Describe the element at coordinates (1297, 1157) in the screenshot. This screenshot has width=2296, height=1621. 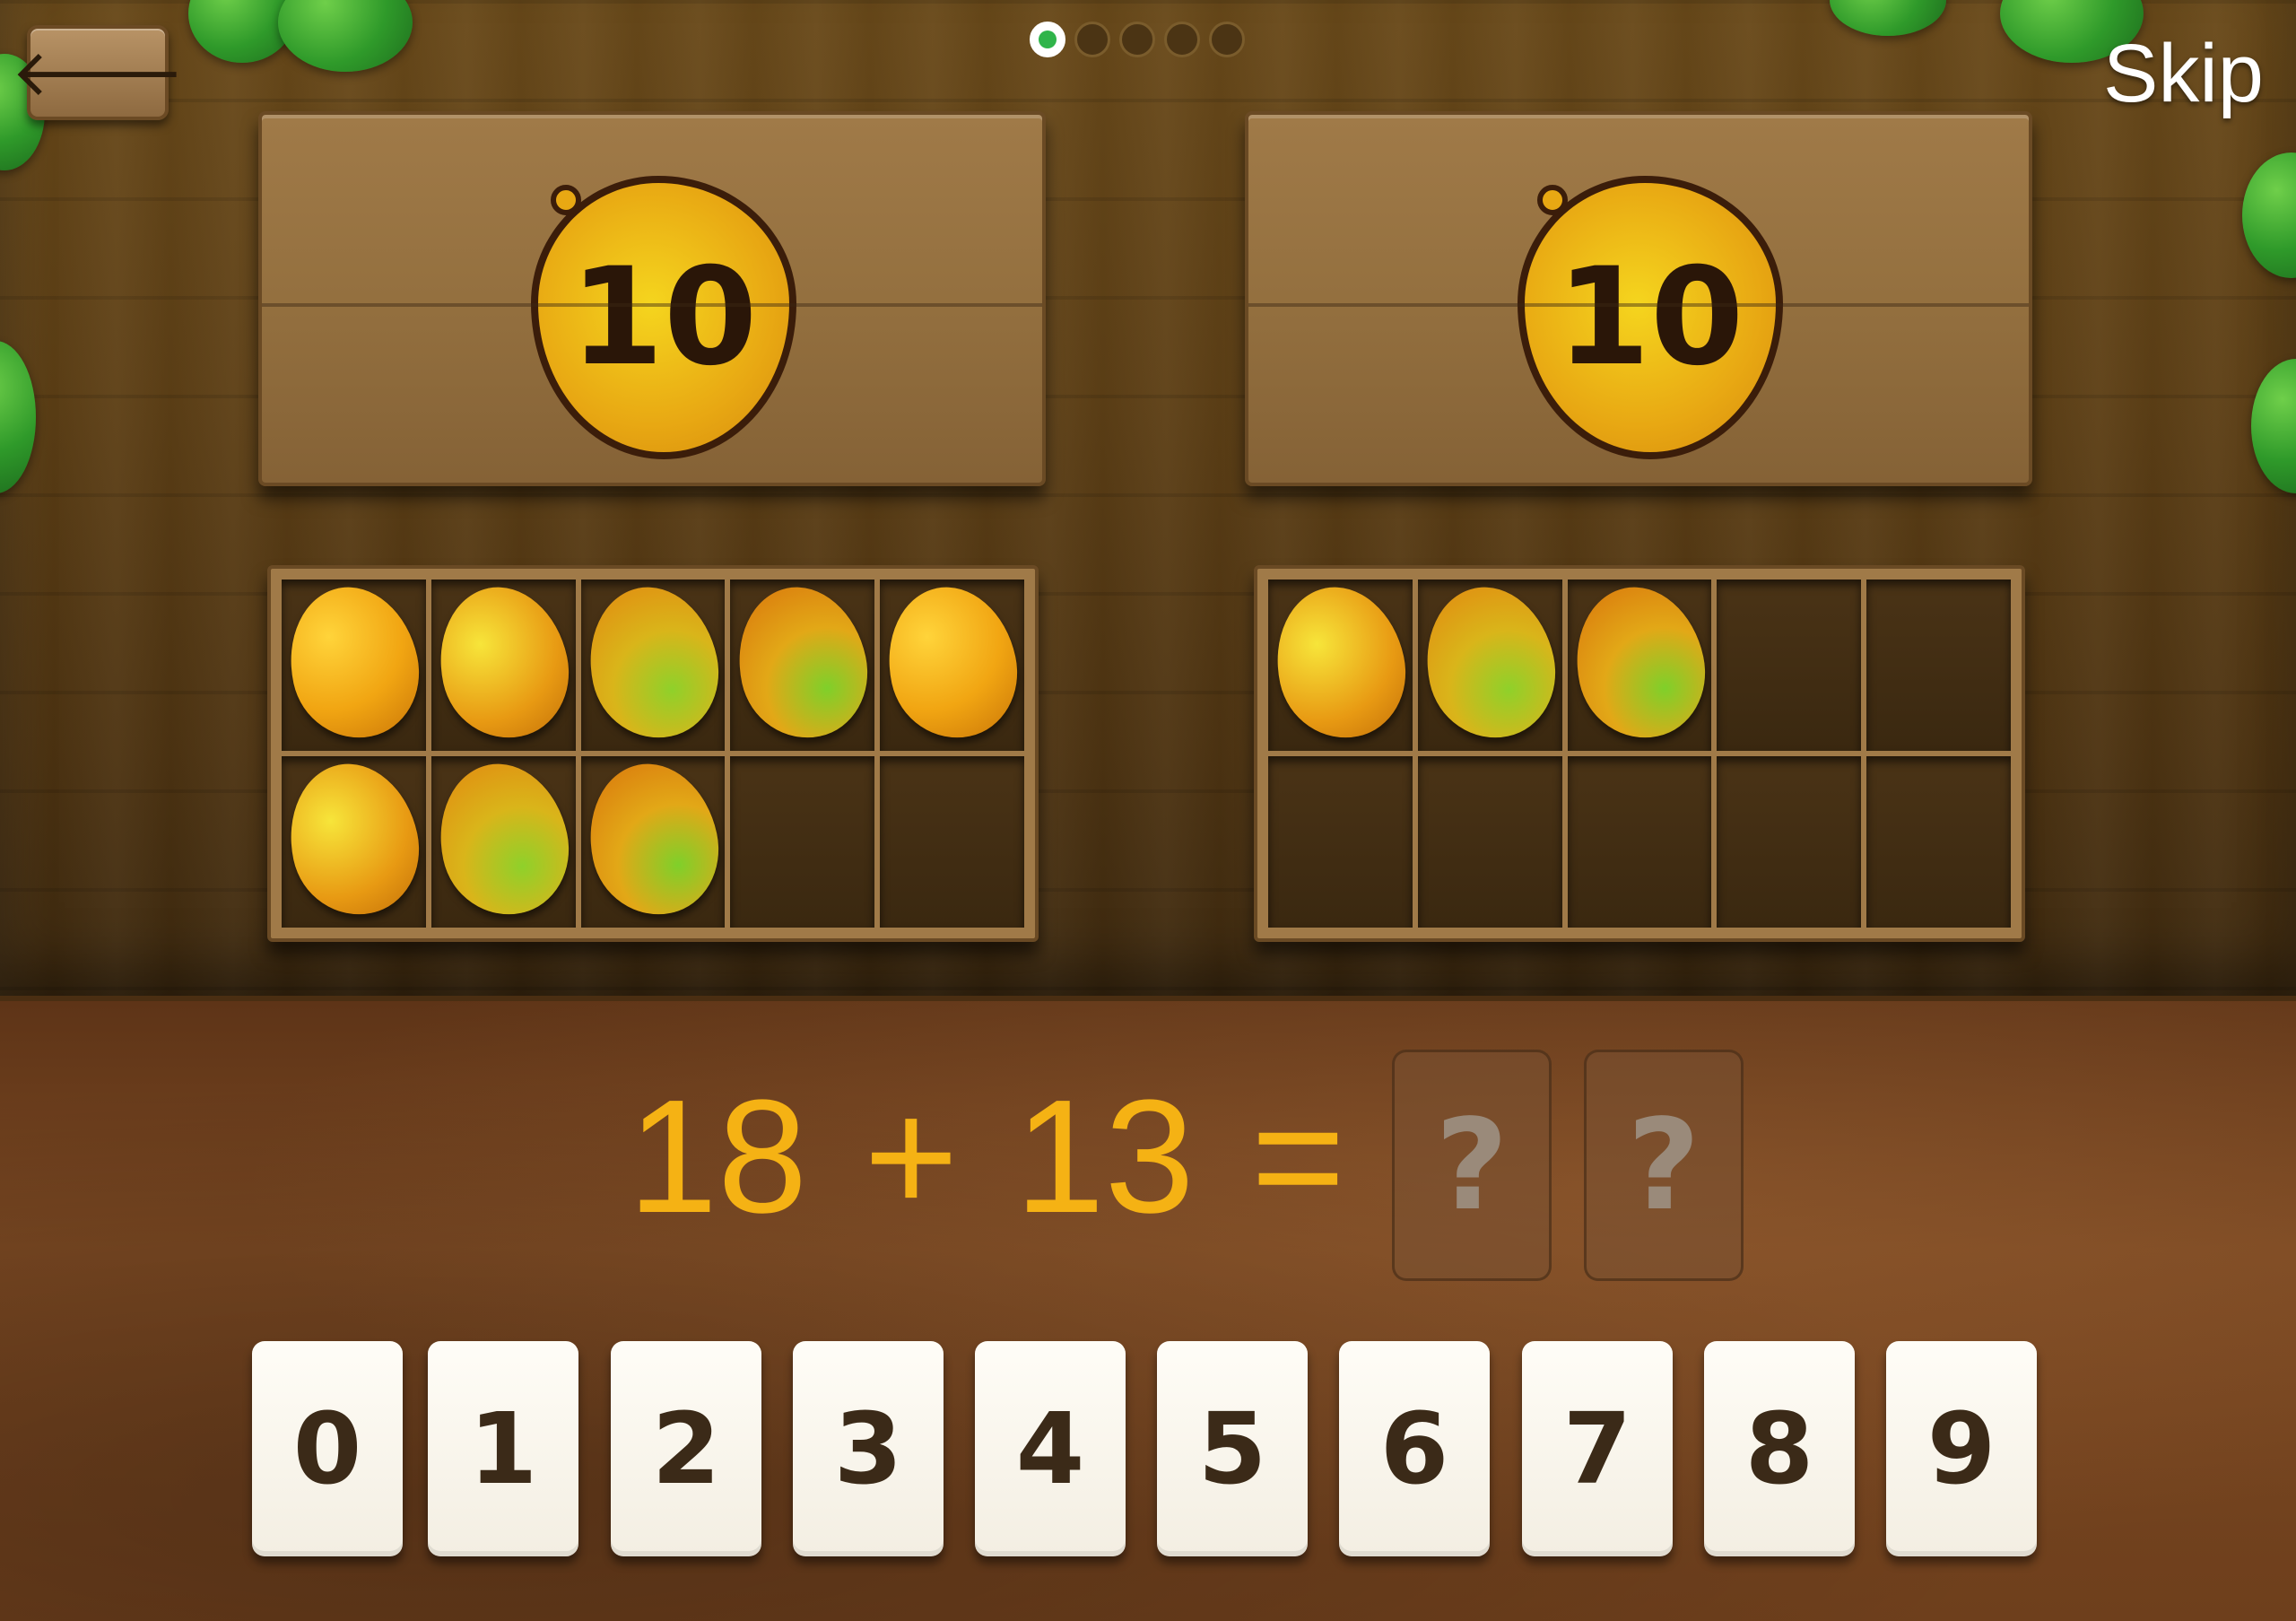
I see `equals-sign: =` at that location.